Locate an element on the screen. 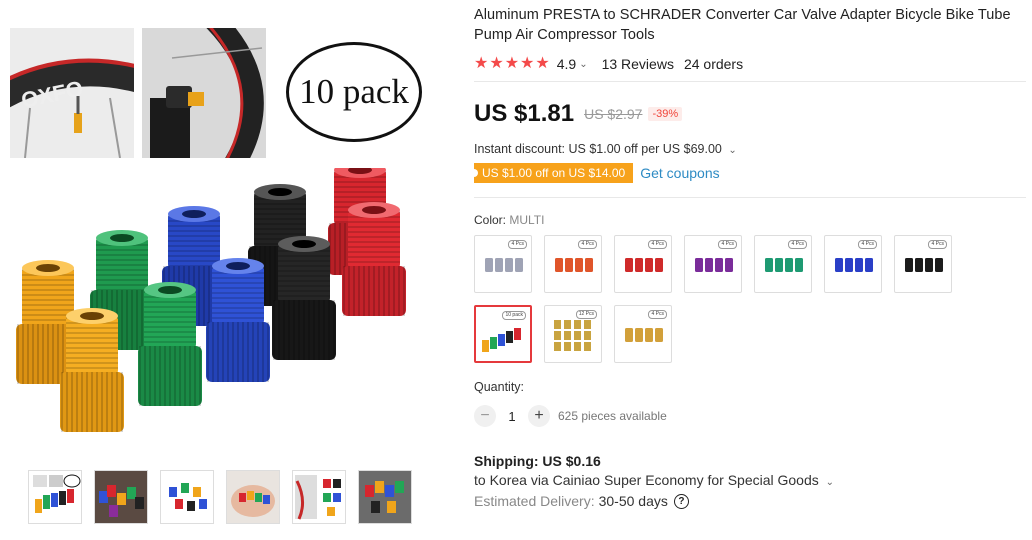  color-swatch-silver: 4 Pcs is located at coordinates (503, 264).